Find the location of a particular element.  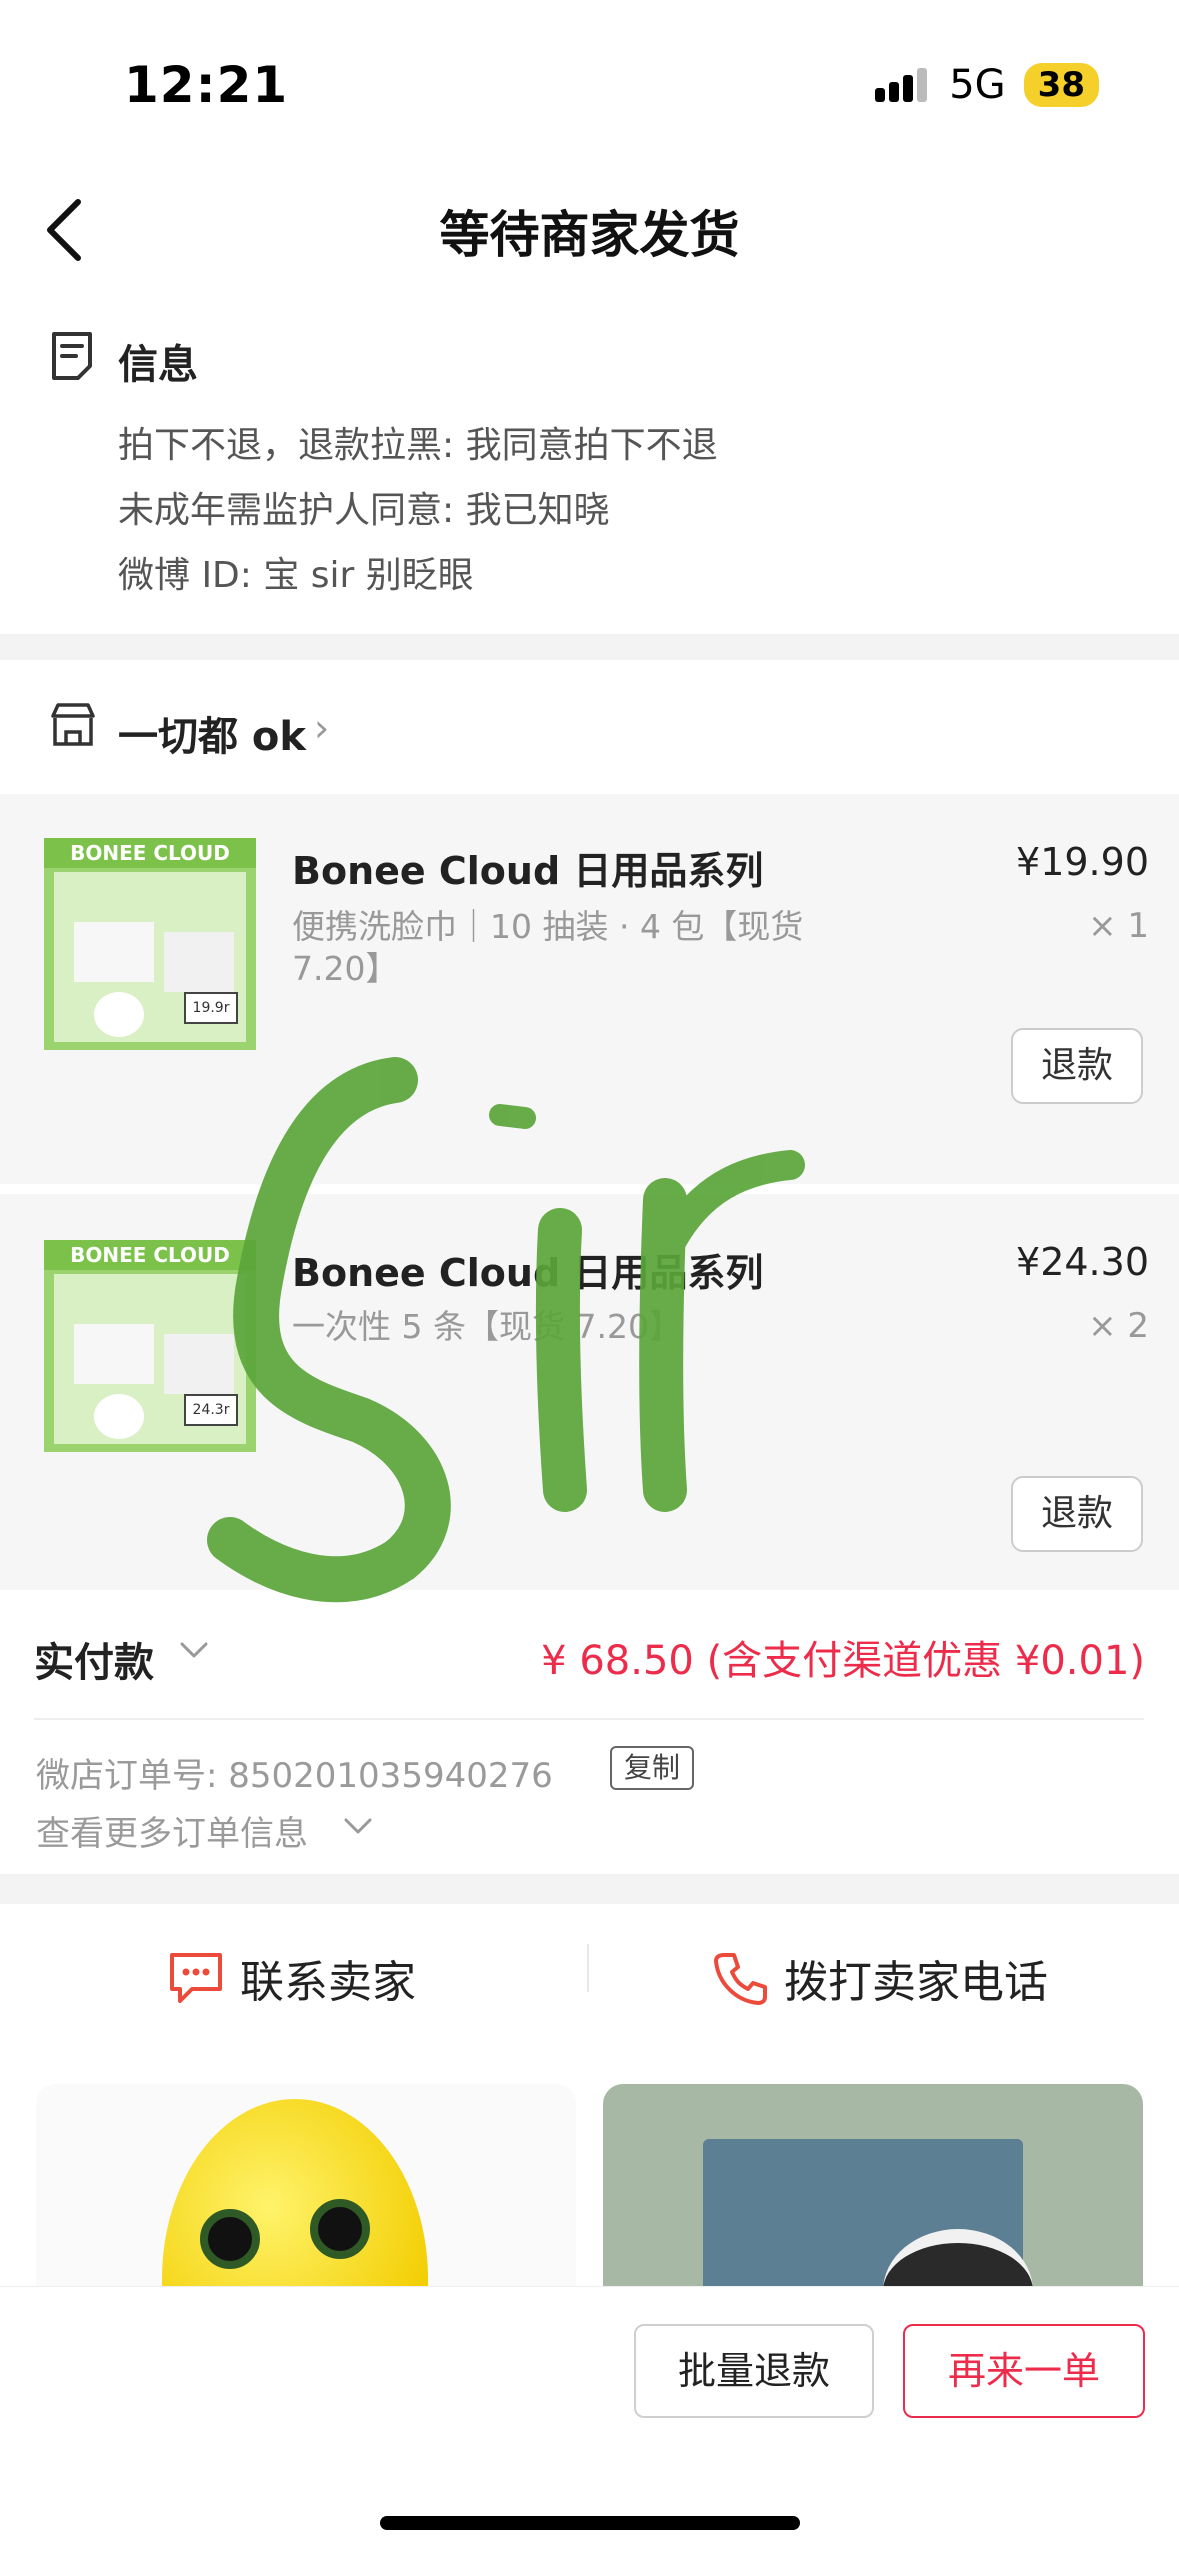

order-number: 微店订单号: 850201035940276 is located at coordinates (294, 1776).